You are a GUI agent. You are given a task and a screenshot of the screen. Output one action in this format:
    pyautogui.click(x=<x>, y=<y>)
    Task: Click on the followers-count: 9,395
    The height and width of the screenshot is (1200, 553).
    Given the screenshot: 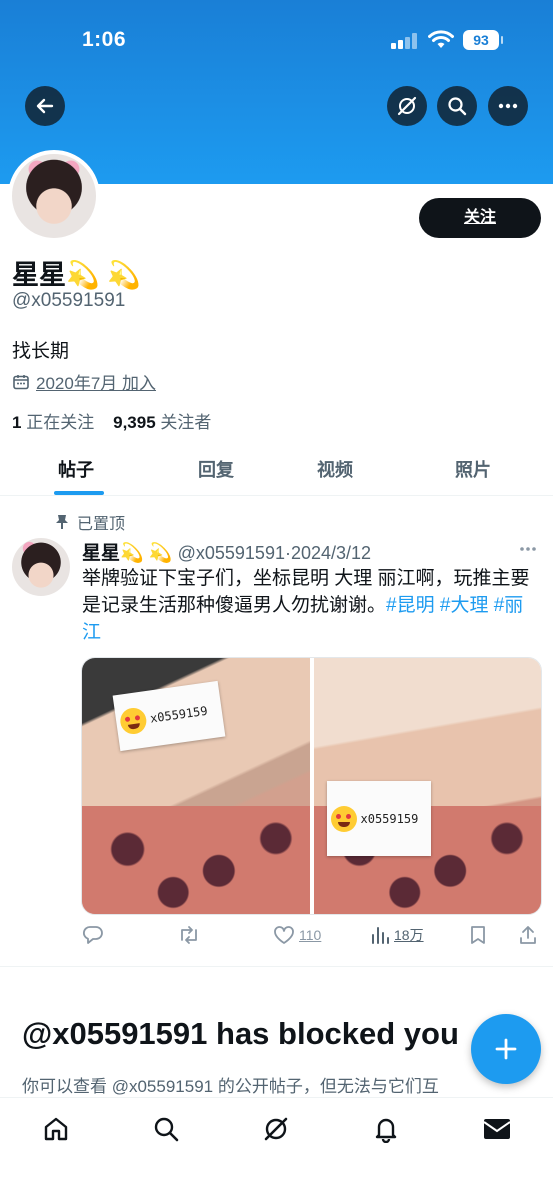 What is the action you would take?
    pyautogui.click(x=134, y=422)
    